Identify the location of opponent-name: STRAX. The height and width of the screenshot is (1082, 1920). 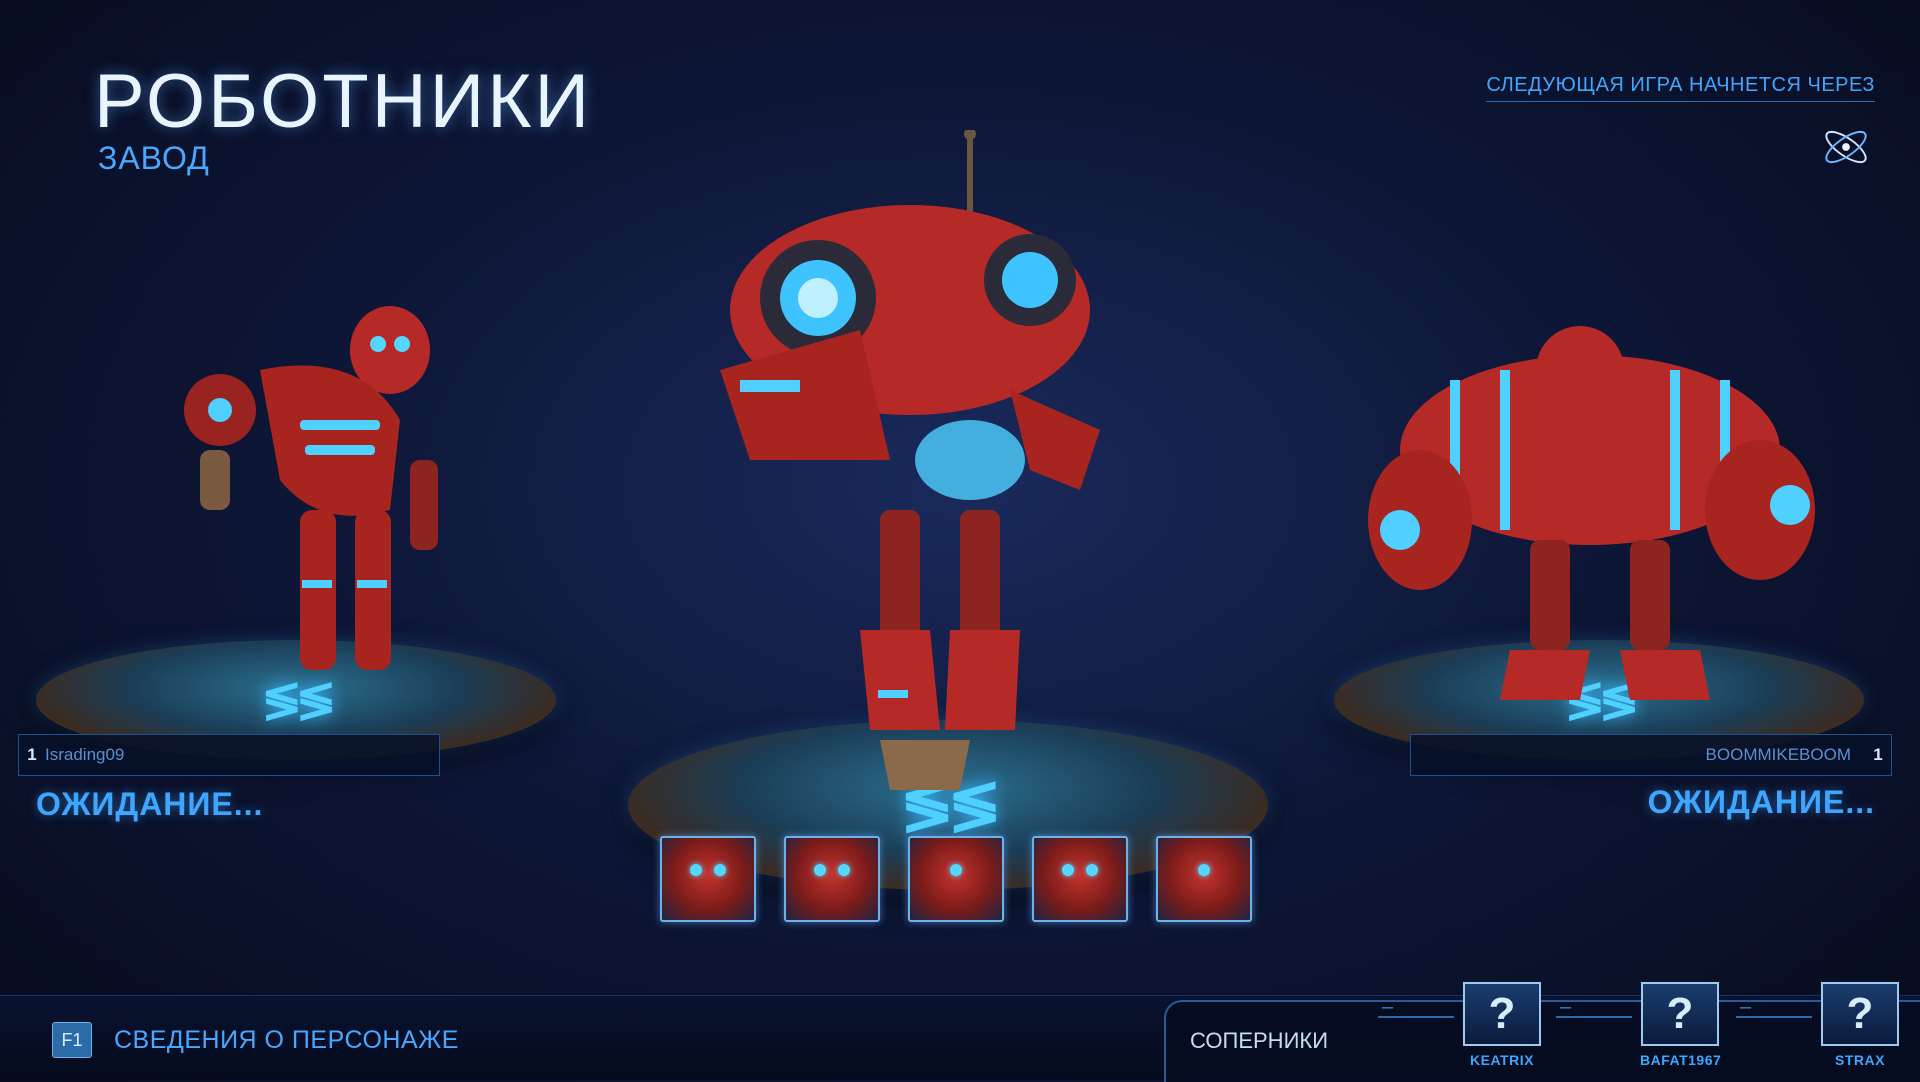
(1860, 1060).